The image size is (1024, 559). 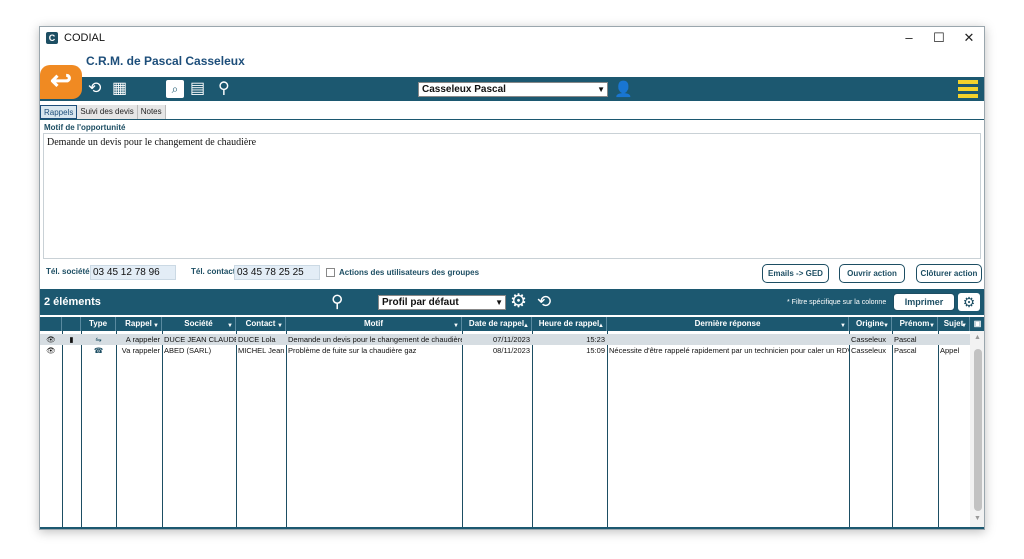 What do you see at coordinates (977, 324) in the screenshot?
I see `column-chooser-icon: ▣` at bounding box center [977, 324].